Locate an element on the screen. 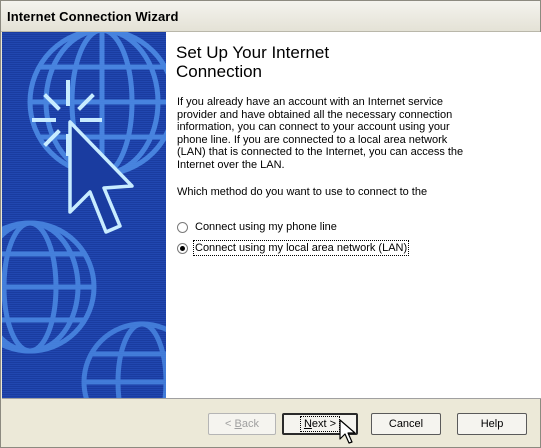 This screenshot has width=541, height=448. title-bar: Internet Connection Wizard is located at coordinates (270, 16).